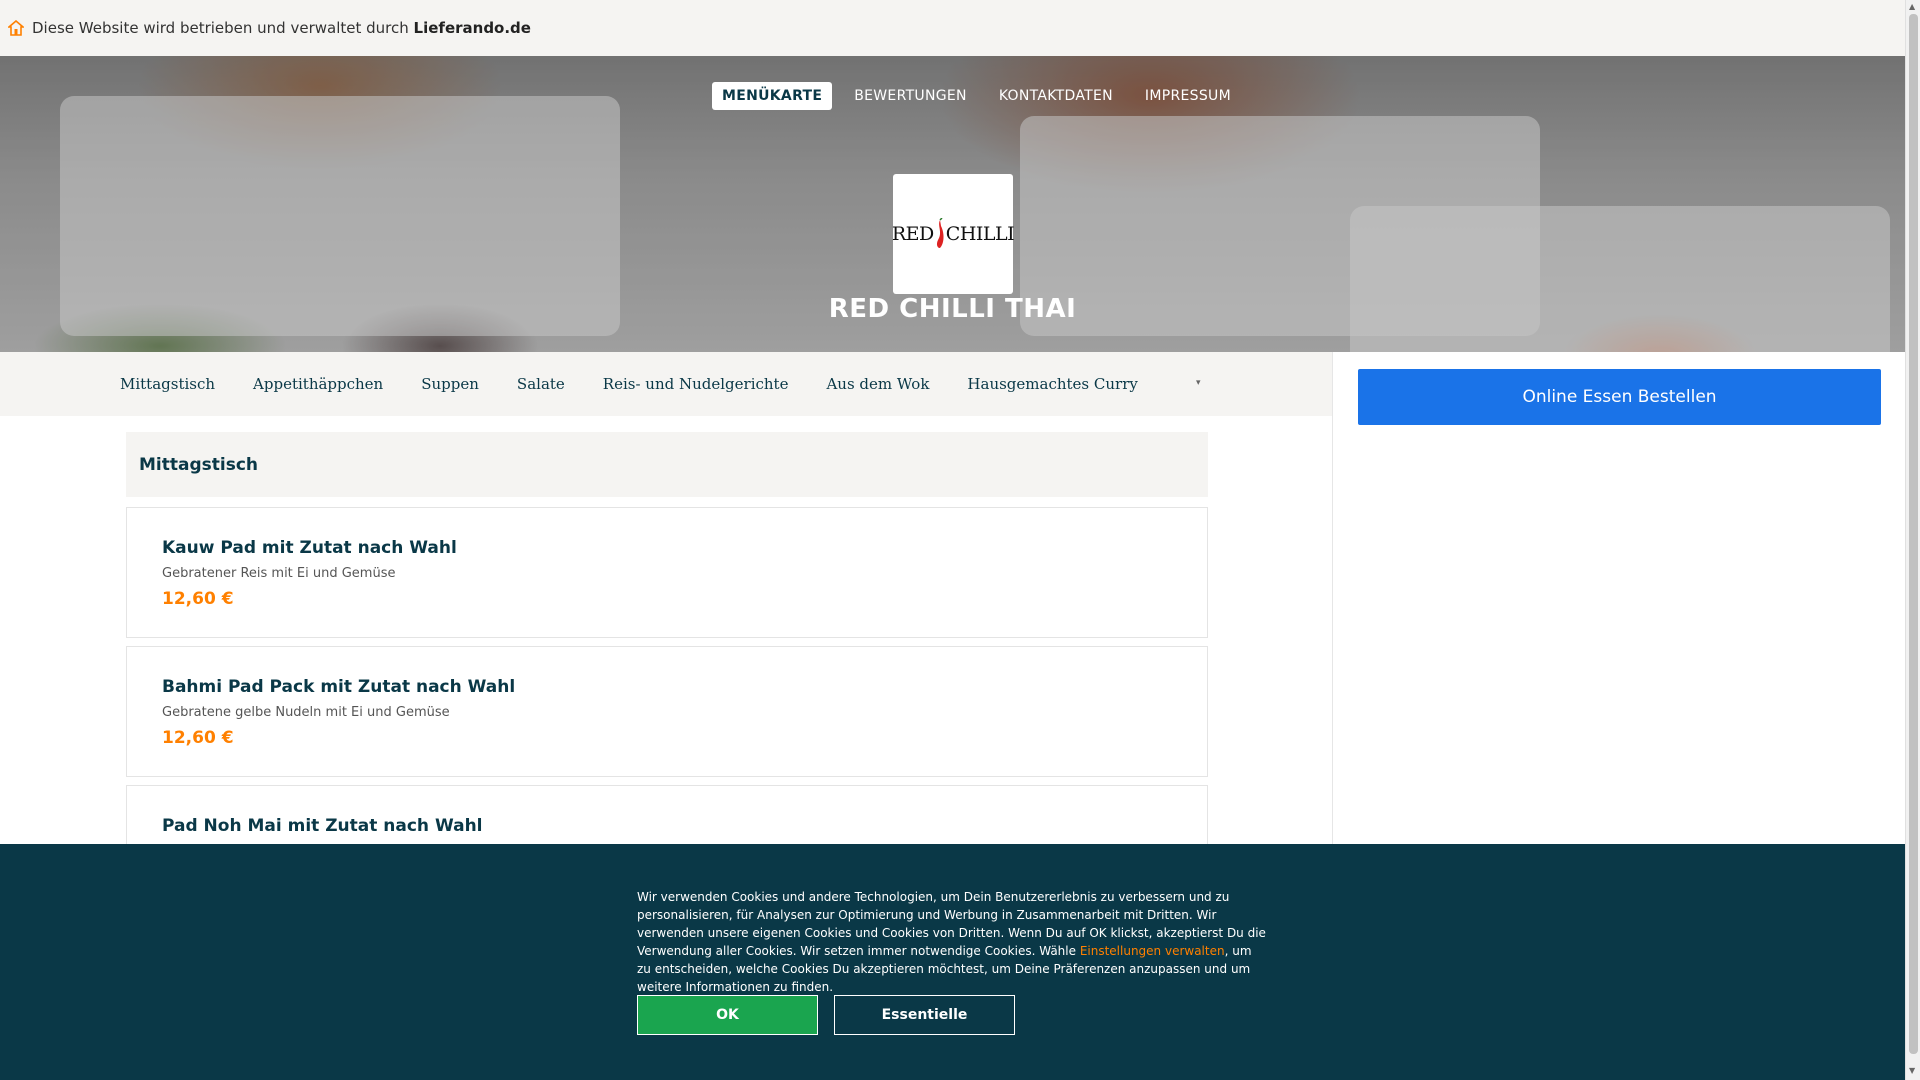 The height and width of the screenshot is (1080, 1920). What do you see at coordinates (952, 309) in the screenshot?
I see `restaurant-name: RED CHILLI THAI` at bounding box center [952, 309].